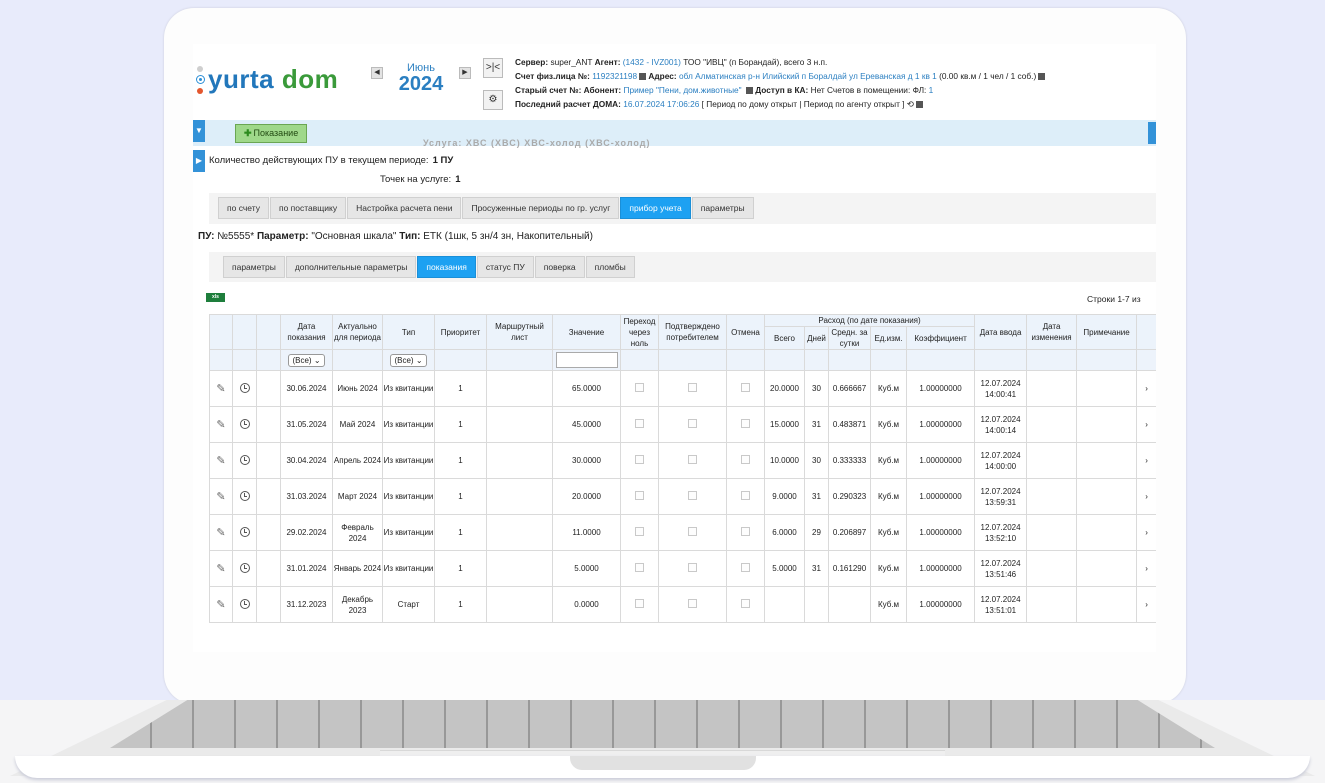  What do you see at coordinates (559, 267) in the screenshot?
I see `tabs2-tab-4: поверка` at bounding box center [559, 267].